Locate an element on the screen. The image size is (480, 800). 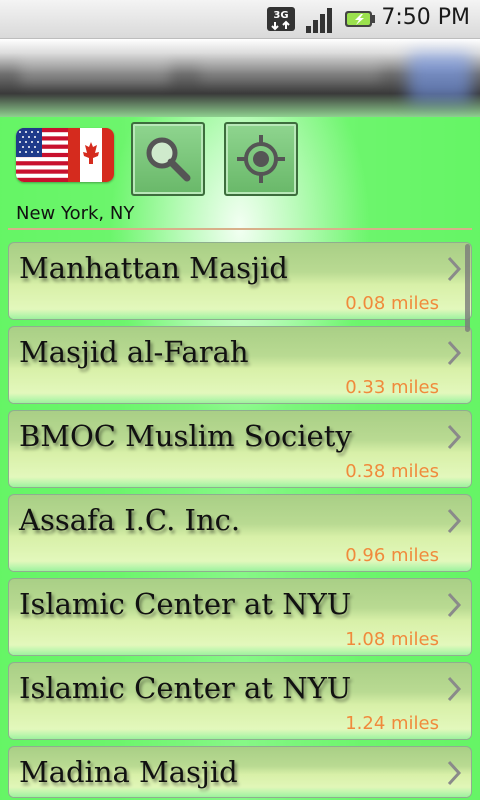
mosque-name: Masjid al-Farah is located at coordinates (134, 352).